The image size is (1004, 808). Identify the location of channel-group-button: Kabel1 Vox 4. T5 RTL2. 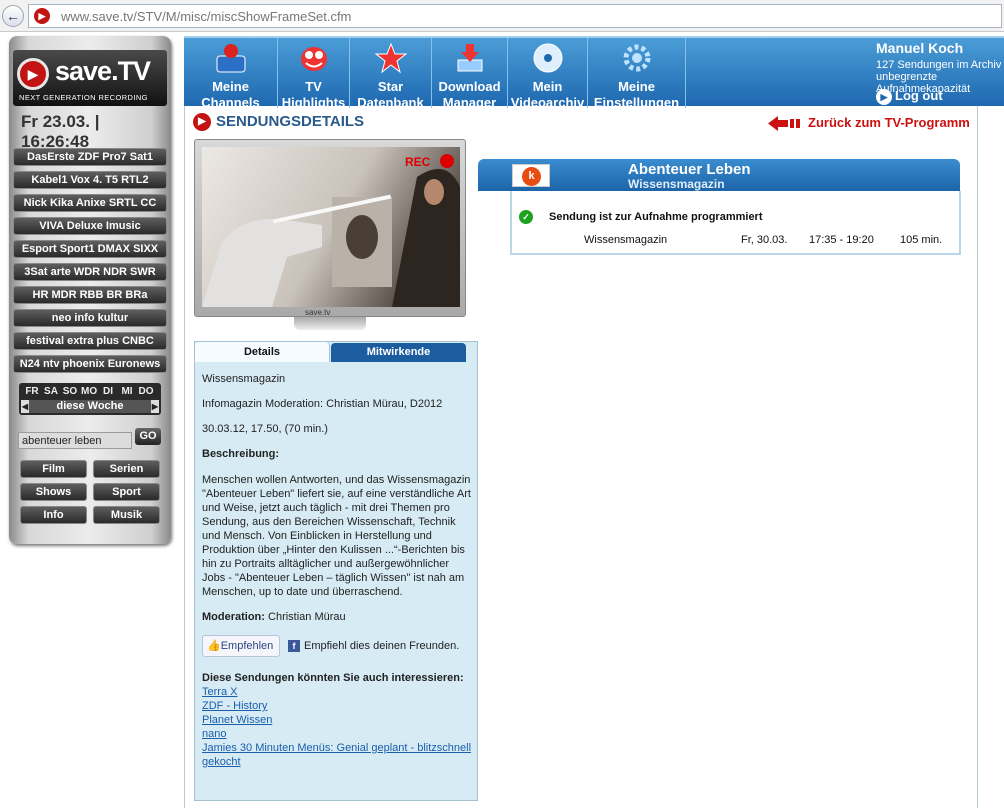
(90, 180).